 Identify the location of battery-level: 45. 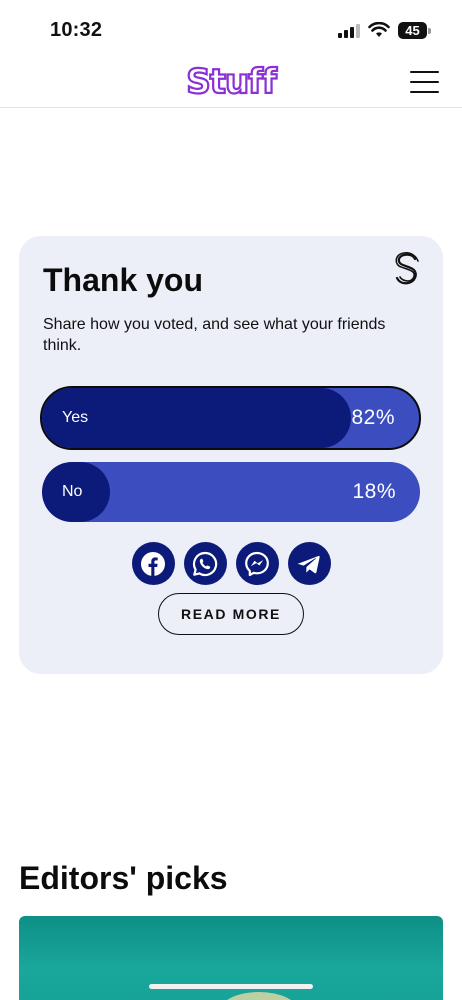
(412, 30).